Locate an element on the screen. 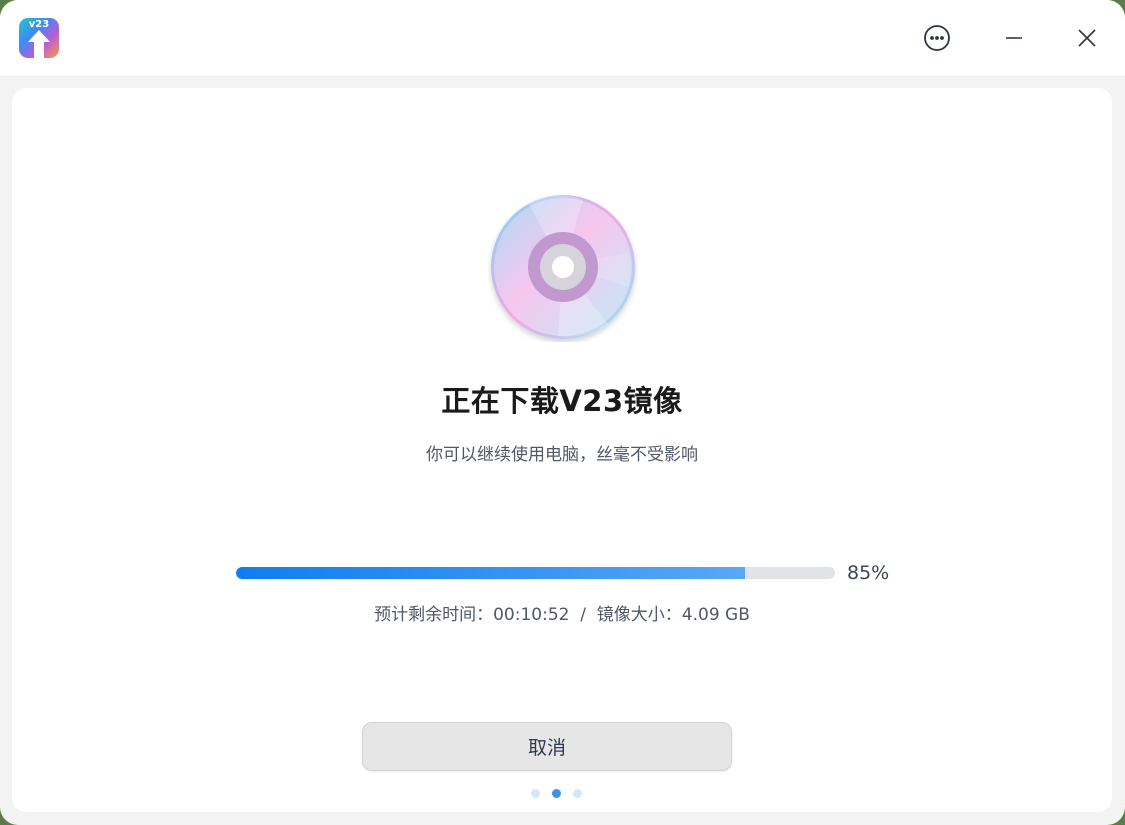 The width and height of the screenshot is (1125, 825). close-icon is located at coordinates (1087, 38).